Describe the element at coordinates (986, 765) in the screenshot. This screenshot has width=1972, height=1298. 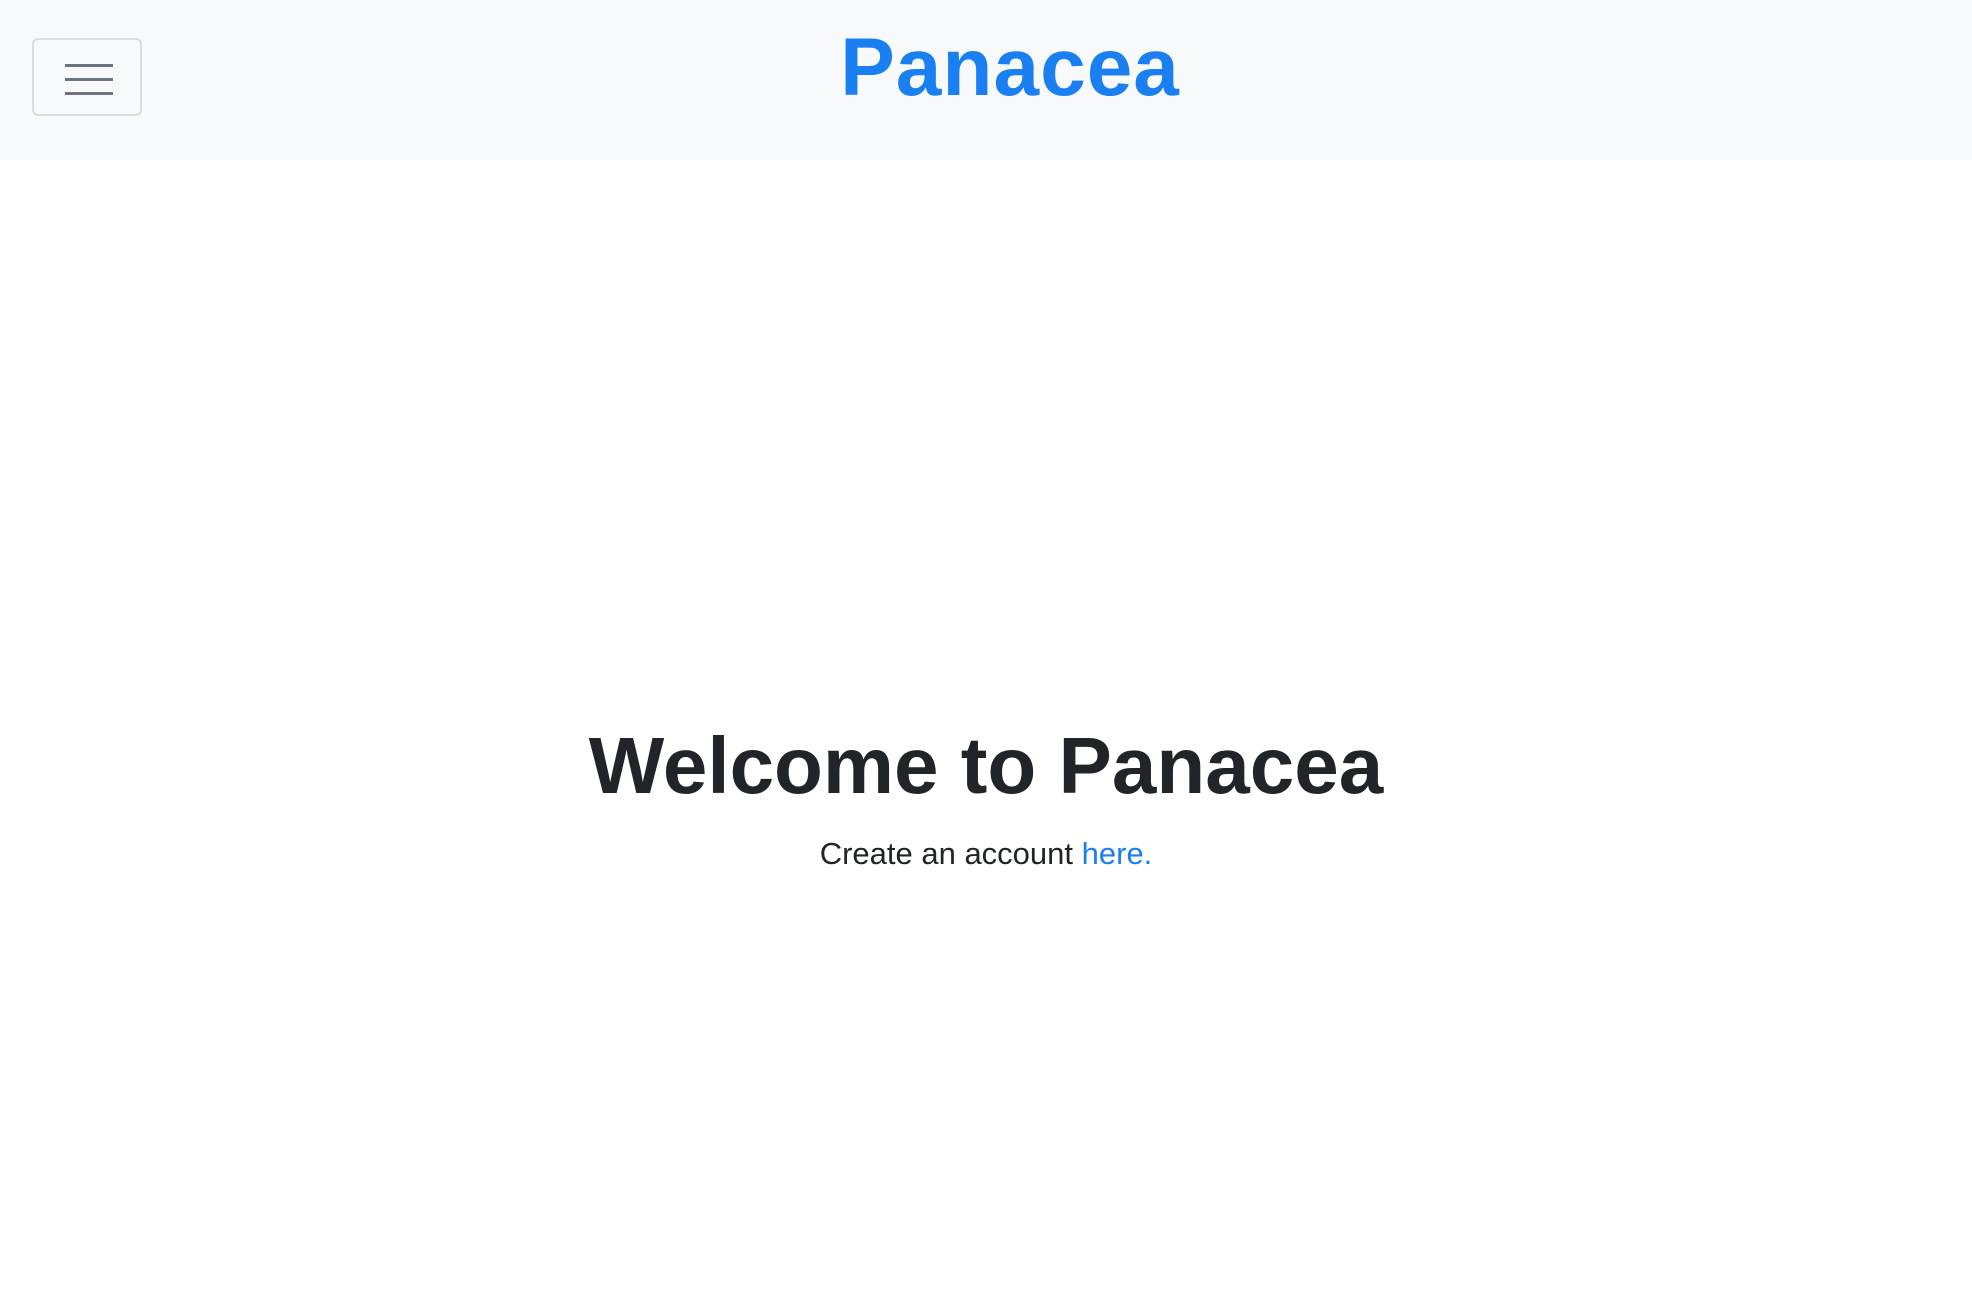
I see `page-title: Welcome to Panacea` at that location.